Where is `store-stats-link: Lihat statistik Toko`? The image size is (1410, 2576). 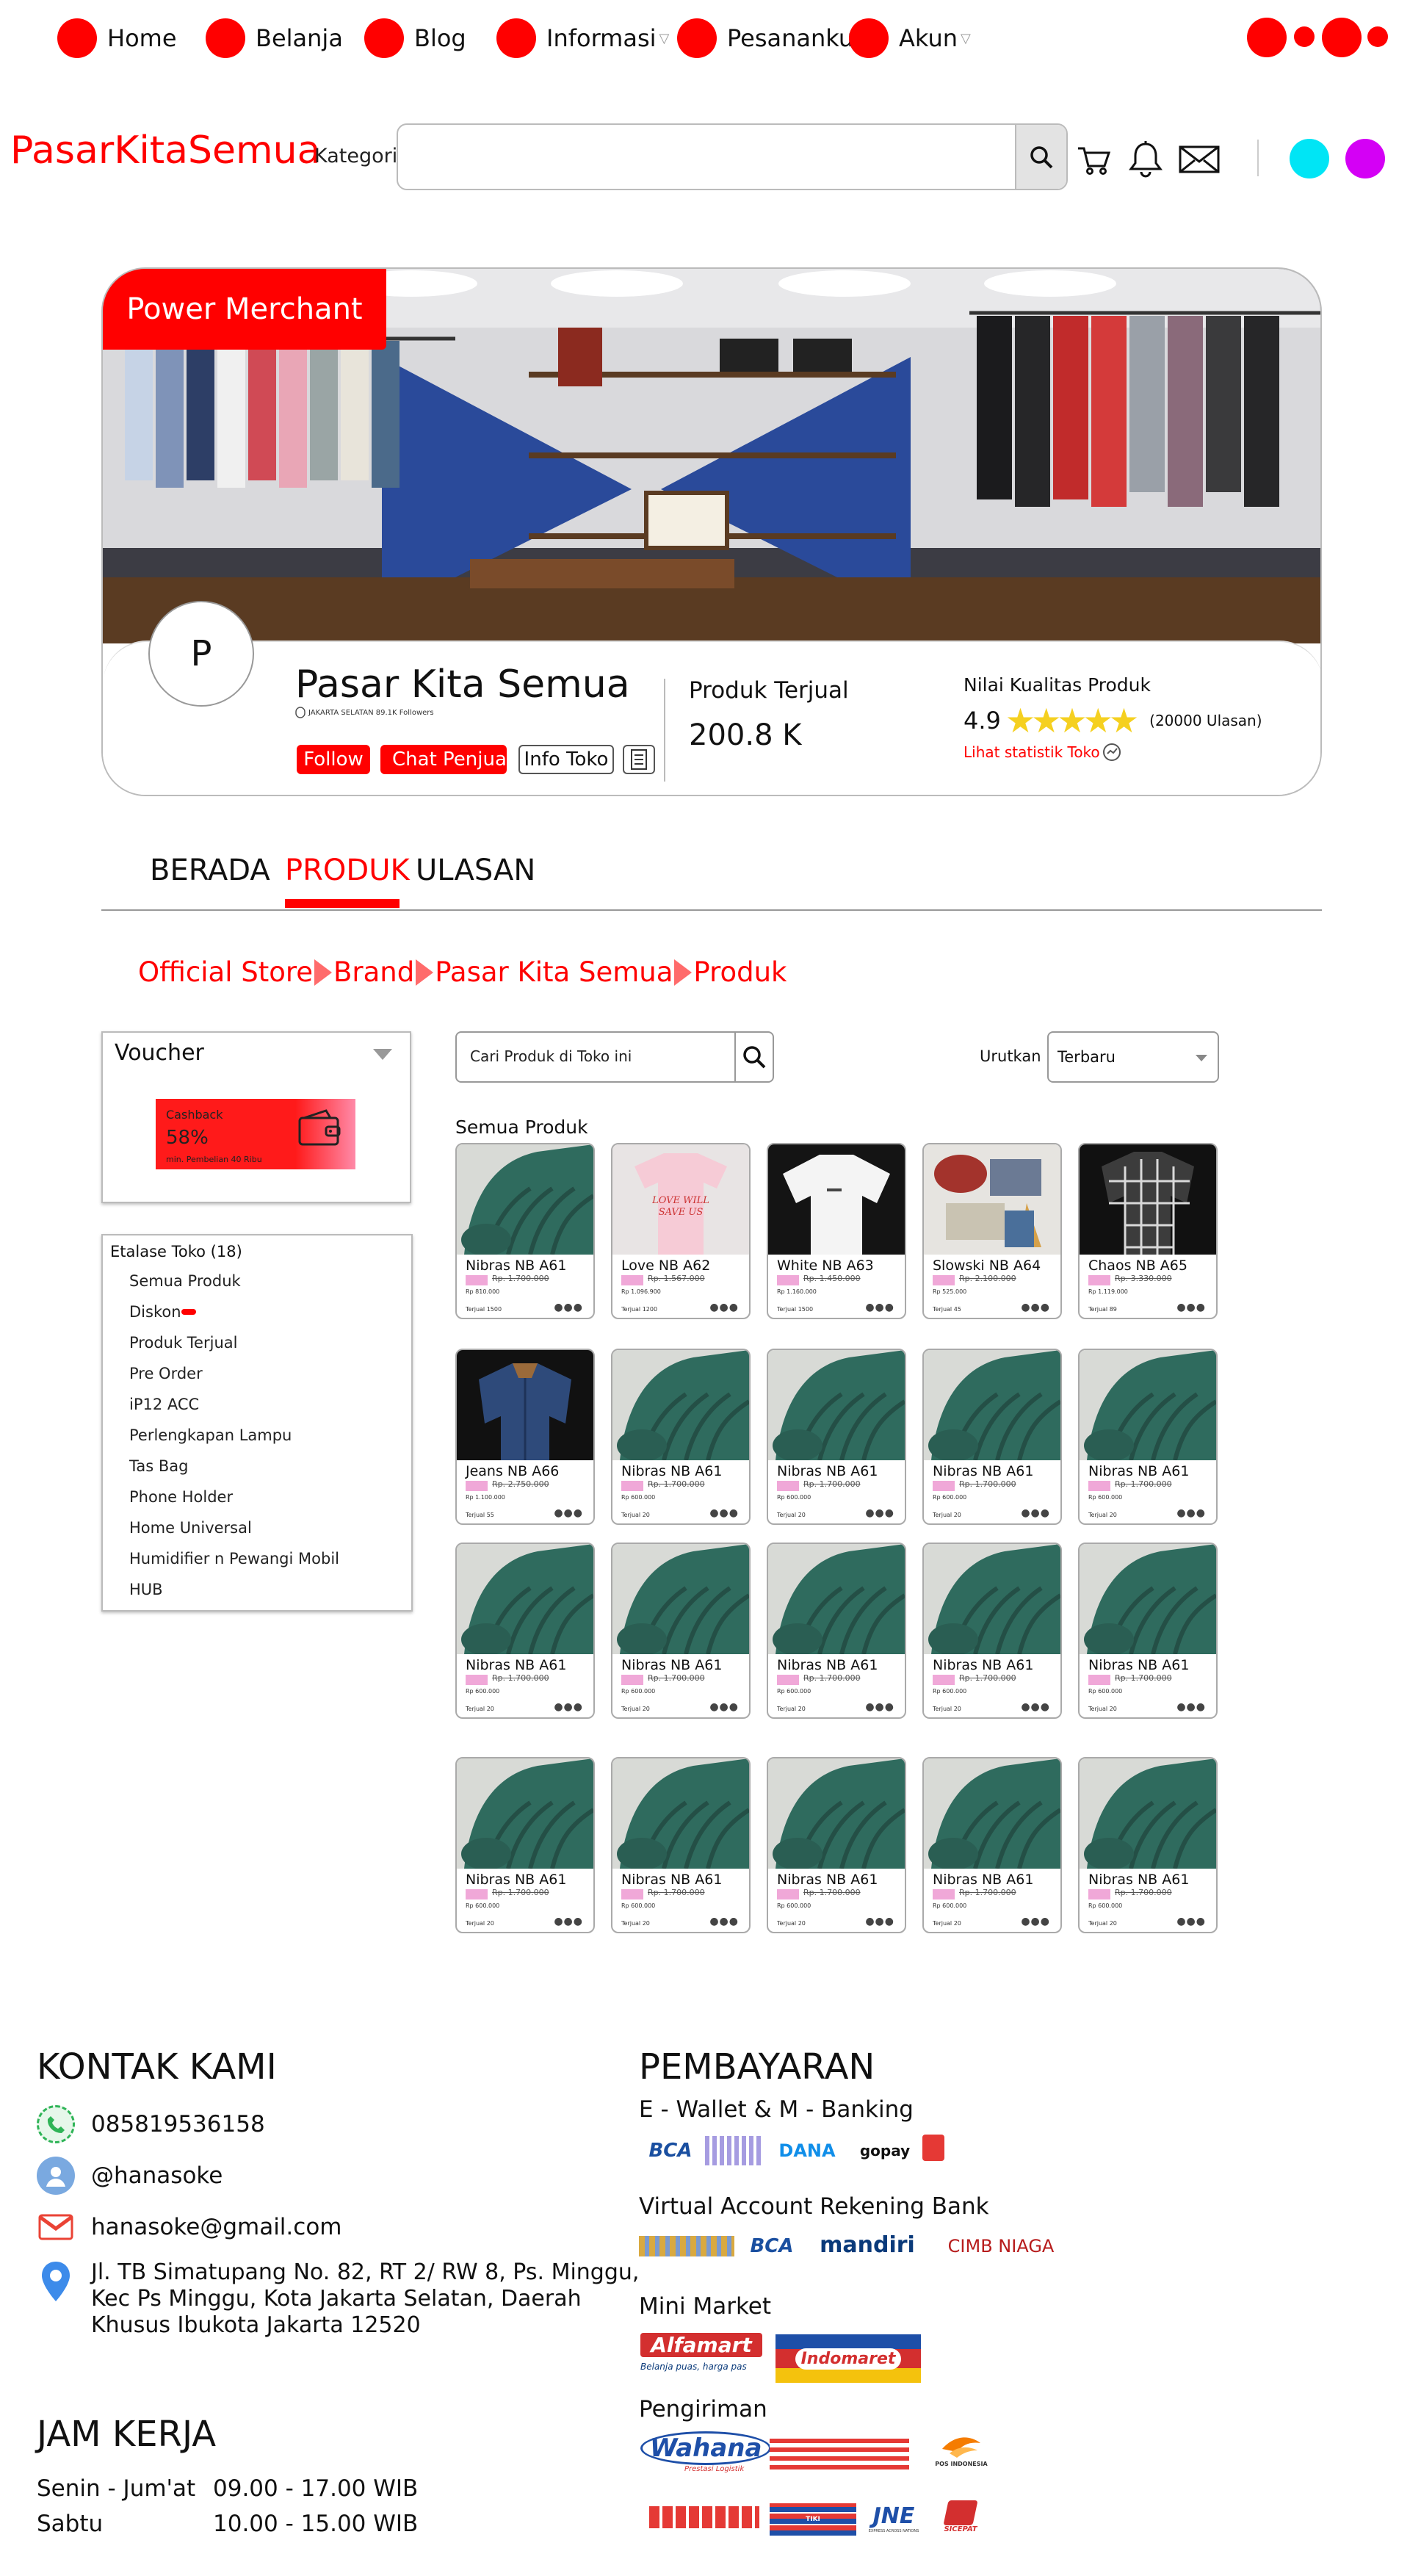
store-stats-link: Lihat statistik Toko is located at coordinates (1043, 752).